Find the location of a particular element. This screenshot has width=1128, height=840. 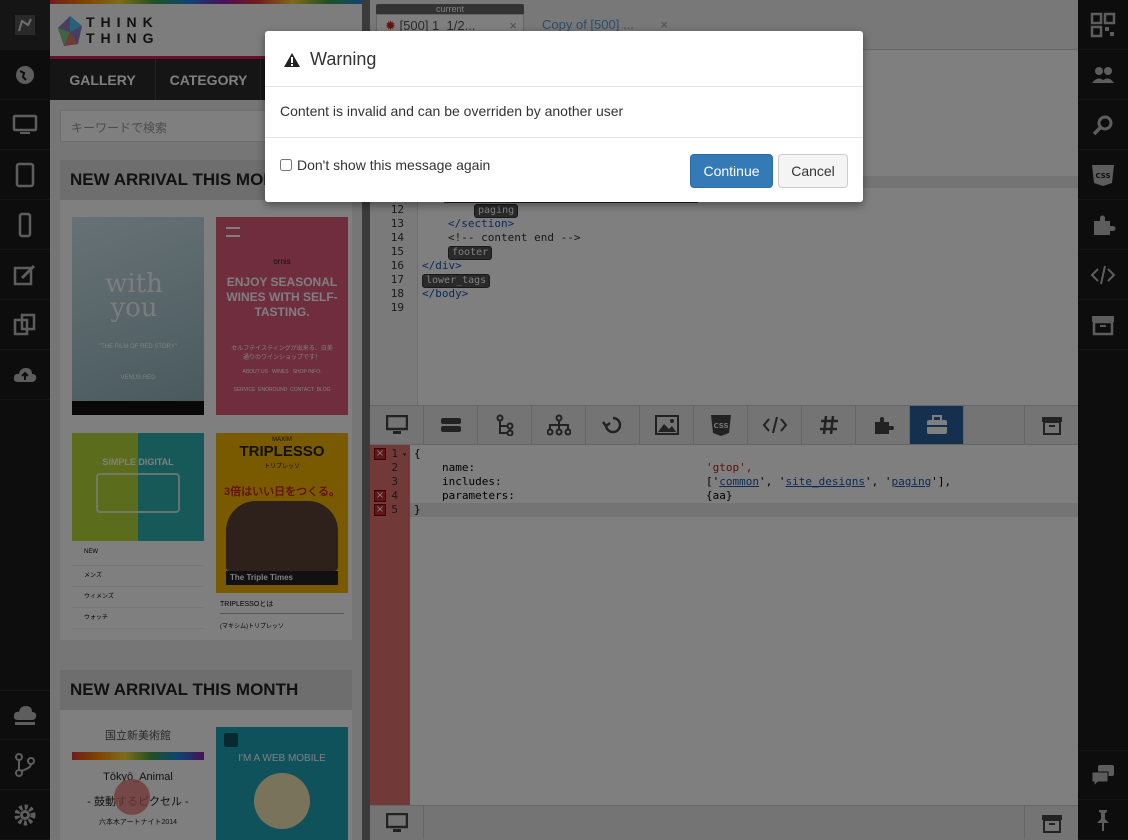

dont-show-label-text: Don't show this message again is located at coordinates (394, 165).